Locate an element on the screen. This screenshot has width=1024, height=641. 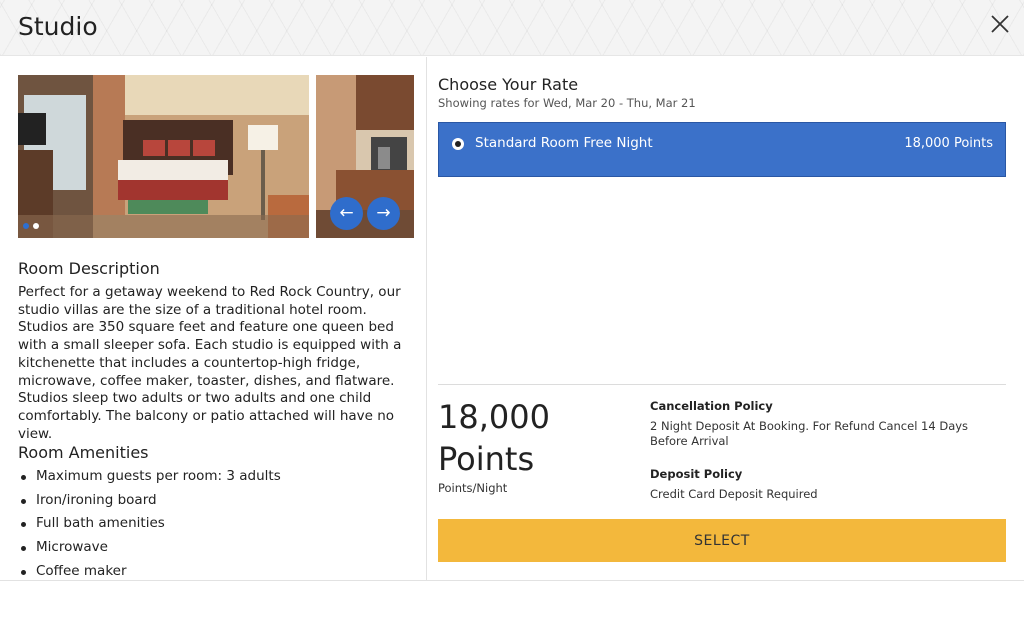
room-description-heading: Room Description is located at coordinates (89, 268).